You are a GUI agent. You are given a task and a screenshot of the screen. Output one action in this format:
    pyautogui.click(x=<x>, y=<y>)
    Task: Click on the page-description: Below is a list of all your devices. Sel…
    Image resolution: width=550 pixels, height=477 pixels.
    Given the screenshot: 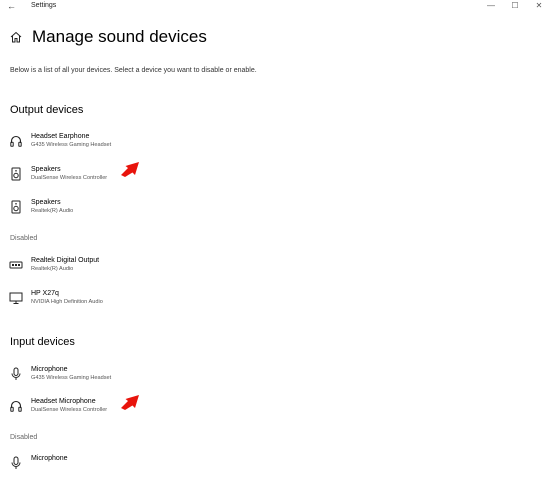 What is the action you would take?
    pyautogui.click(x=133, y=70)
    